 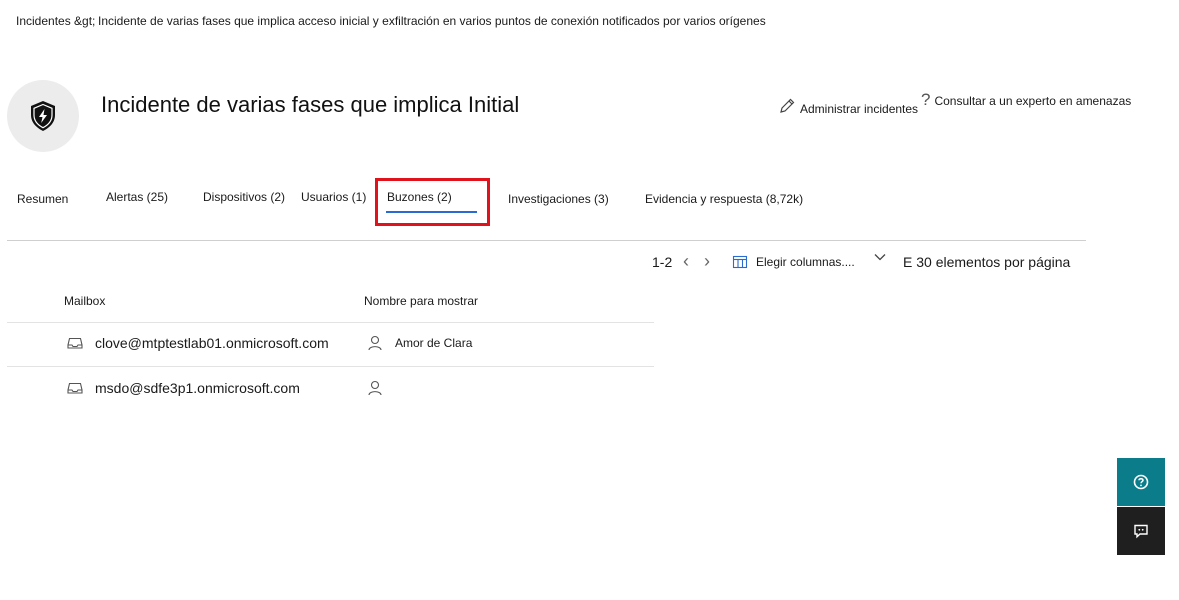 What do you see at coordinates (421, 301) in the screenshot?
I see `column-header-display-name: Nombre para mostrar` at bounding box center [421, 301].